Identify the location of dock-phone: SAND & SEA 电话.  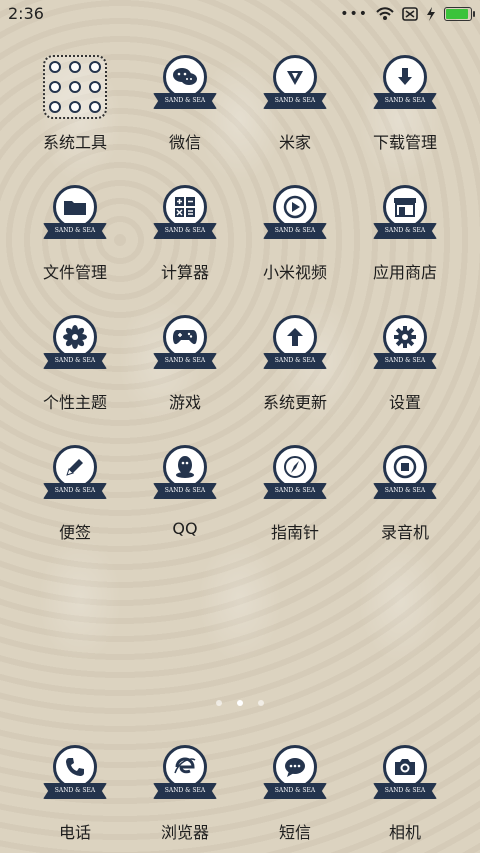
(75, 794).